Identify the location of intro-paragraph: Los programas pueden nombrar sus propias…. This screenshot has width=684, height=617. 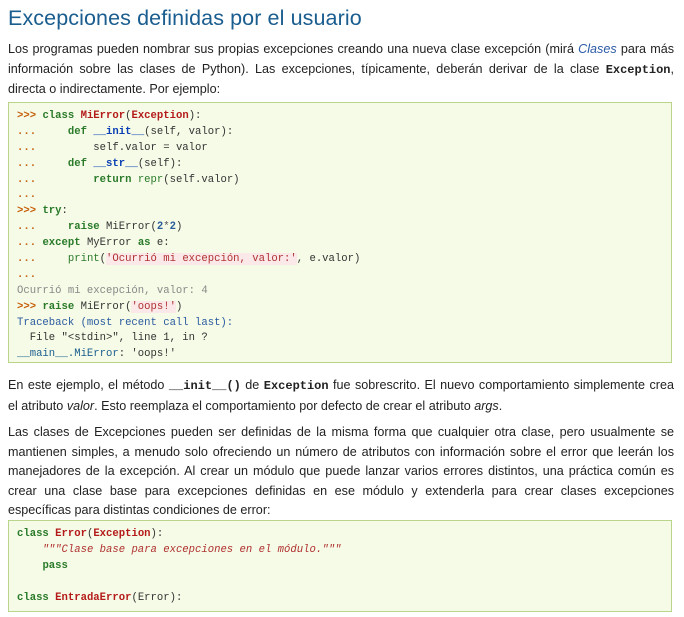
(341, 70).